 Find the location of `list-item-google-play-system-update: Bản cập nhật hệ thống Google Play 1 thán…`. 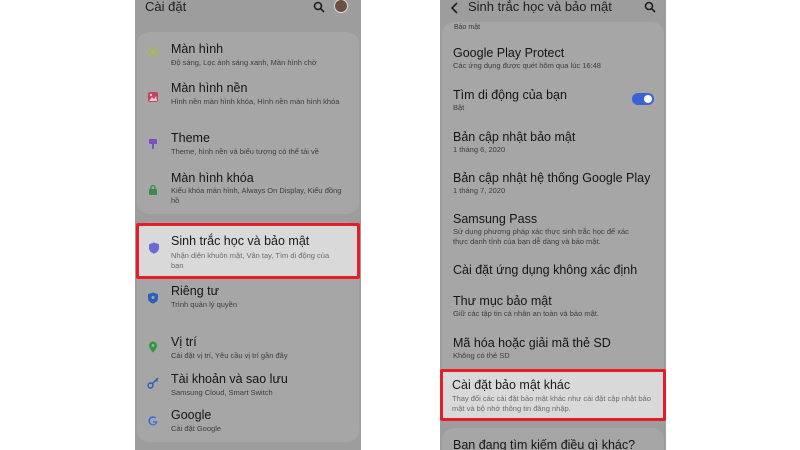

list-item-google-play-system-update: Bản cập nhật hệ thống Google Play 1 thán… is located at coordinates (553, 184).